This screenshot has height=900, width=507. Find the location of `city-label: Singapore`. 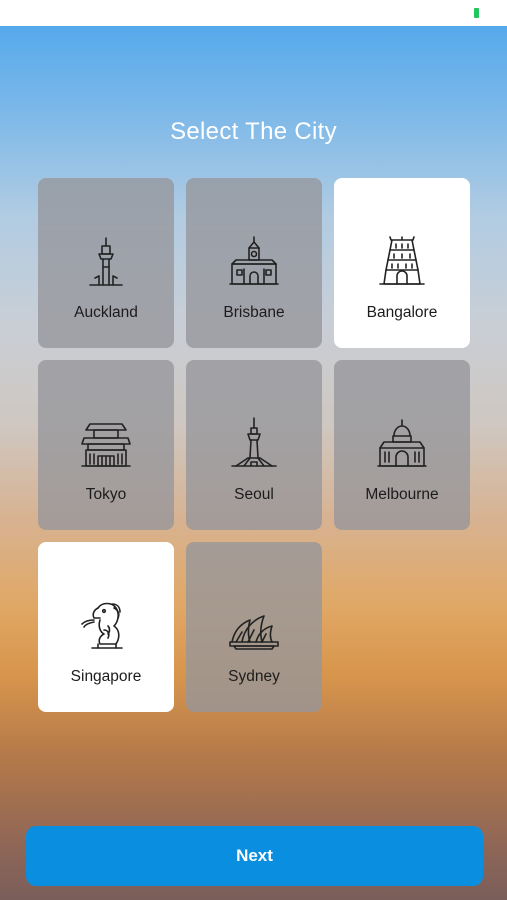

city-label: Singapore is located at coordinates (106, 676).